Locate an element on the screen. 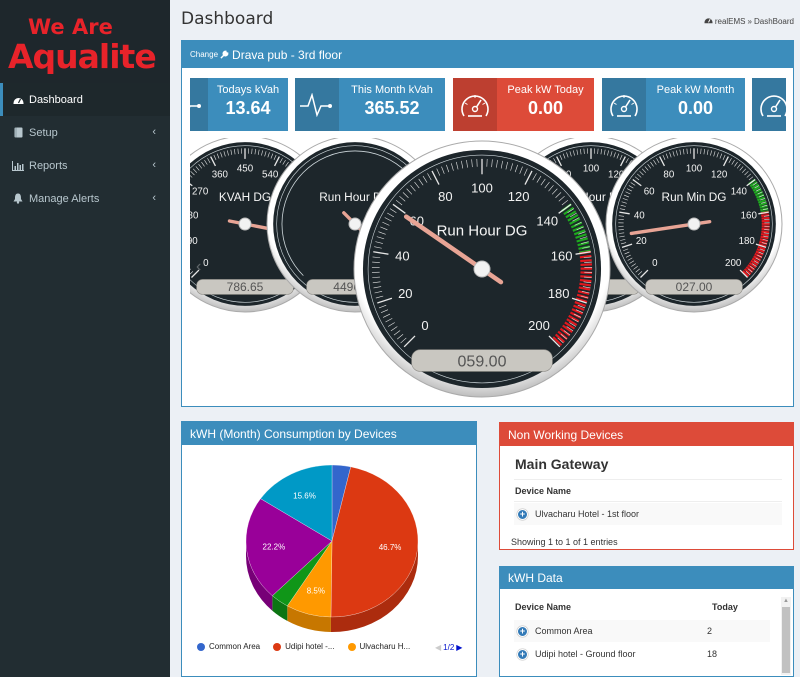 The image size is (800, 677). change-site-button: Change is located at coordinates (204, 54).